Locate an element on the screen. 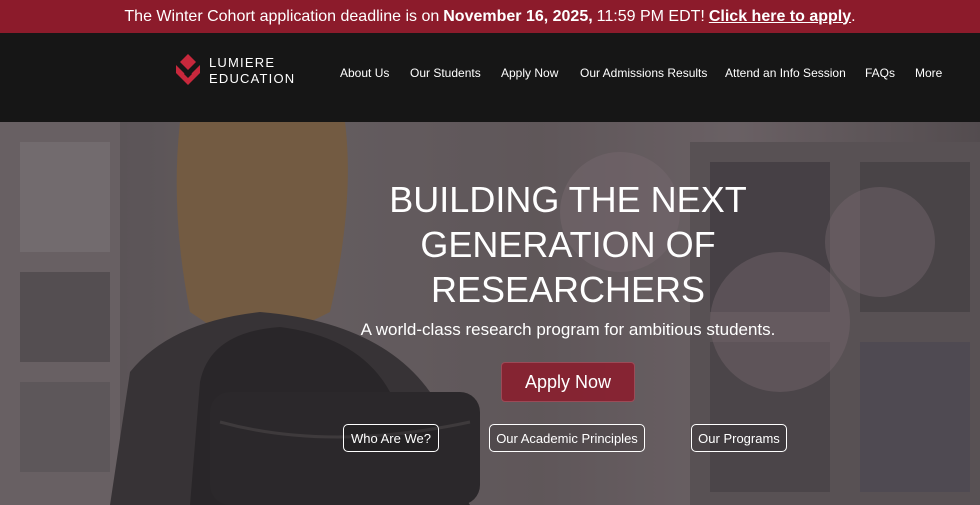  our-programs-button: Our Programs is located at coordinates (739, 438).